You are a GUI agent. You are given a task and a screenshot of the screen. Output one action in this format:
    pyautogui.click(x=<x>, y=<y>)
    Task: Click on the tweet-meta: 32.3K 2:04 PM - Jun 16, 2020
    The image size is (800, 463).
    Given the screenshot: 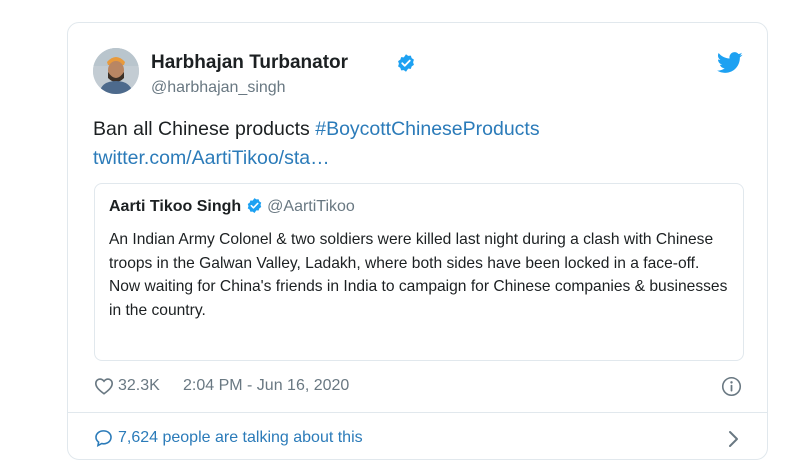 What is the action you would take?
    pyautogui.click(x=419, y=387)
    